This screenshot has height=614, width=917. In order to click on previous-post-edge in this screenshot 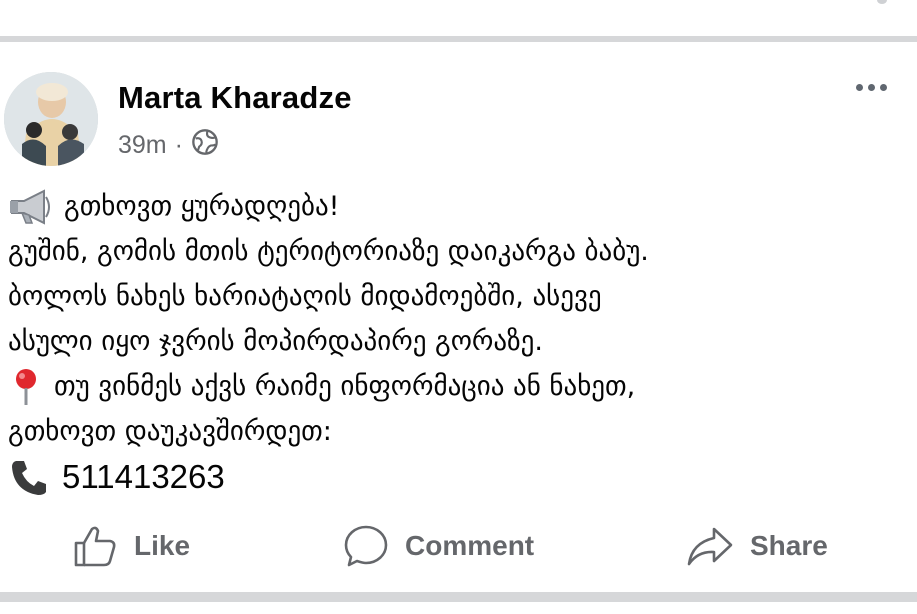, I will do `click(882, 2)`.